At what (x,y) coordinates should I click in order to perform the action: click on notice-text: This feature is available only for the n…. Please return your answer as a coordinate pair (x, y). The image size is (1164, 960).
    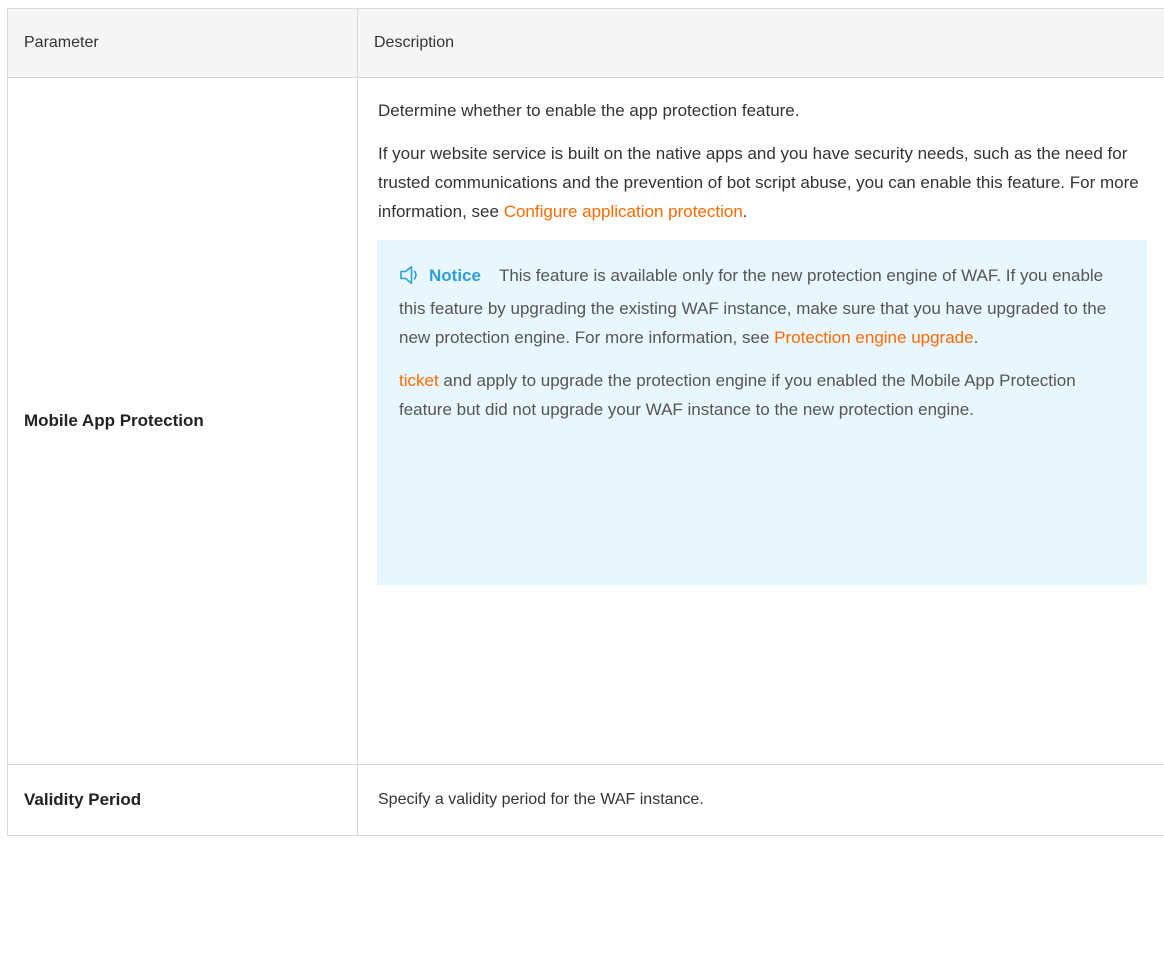
    Looking at the image, I should click on (753, 306).